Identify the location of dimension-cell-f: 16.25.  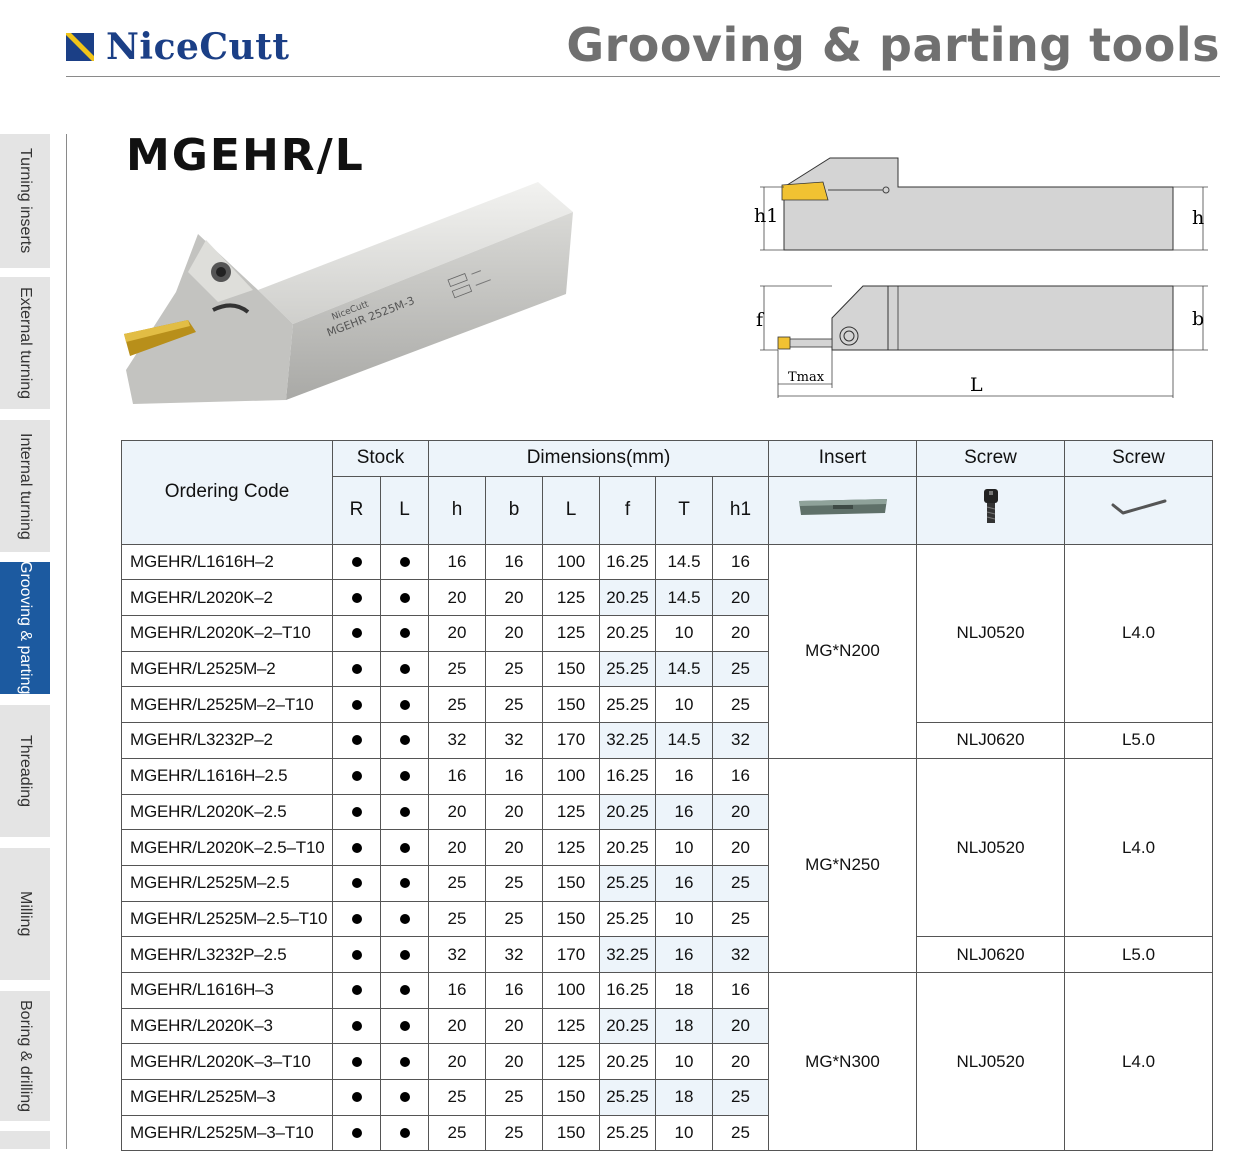
(627, 776).